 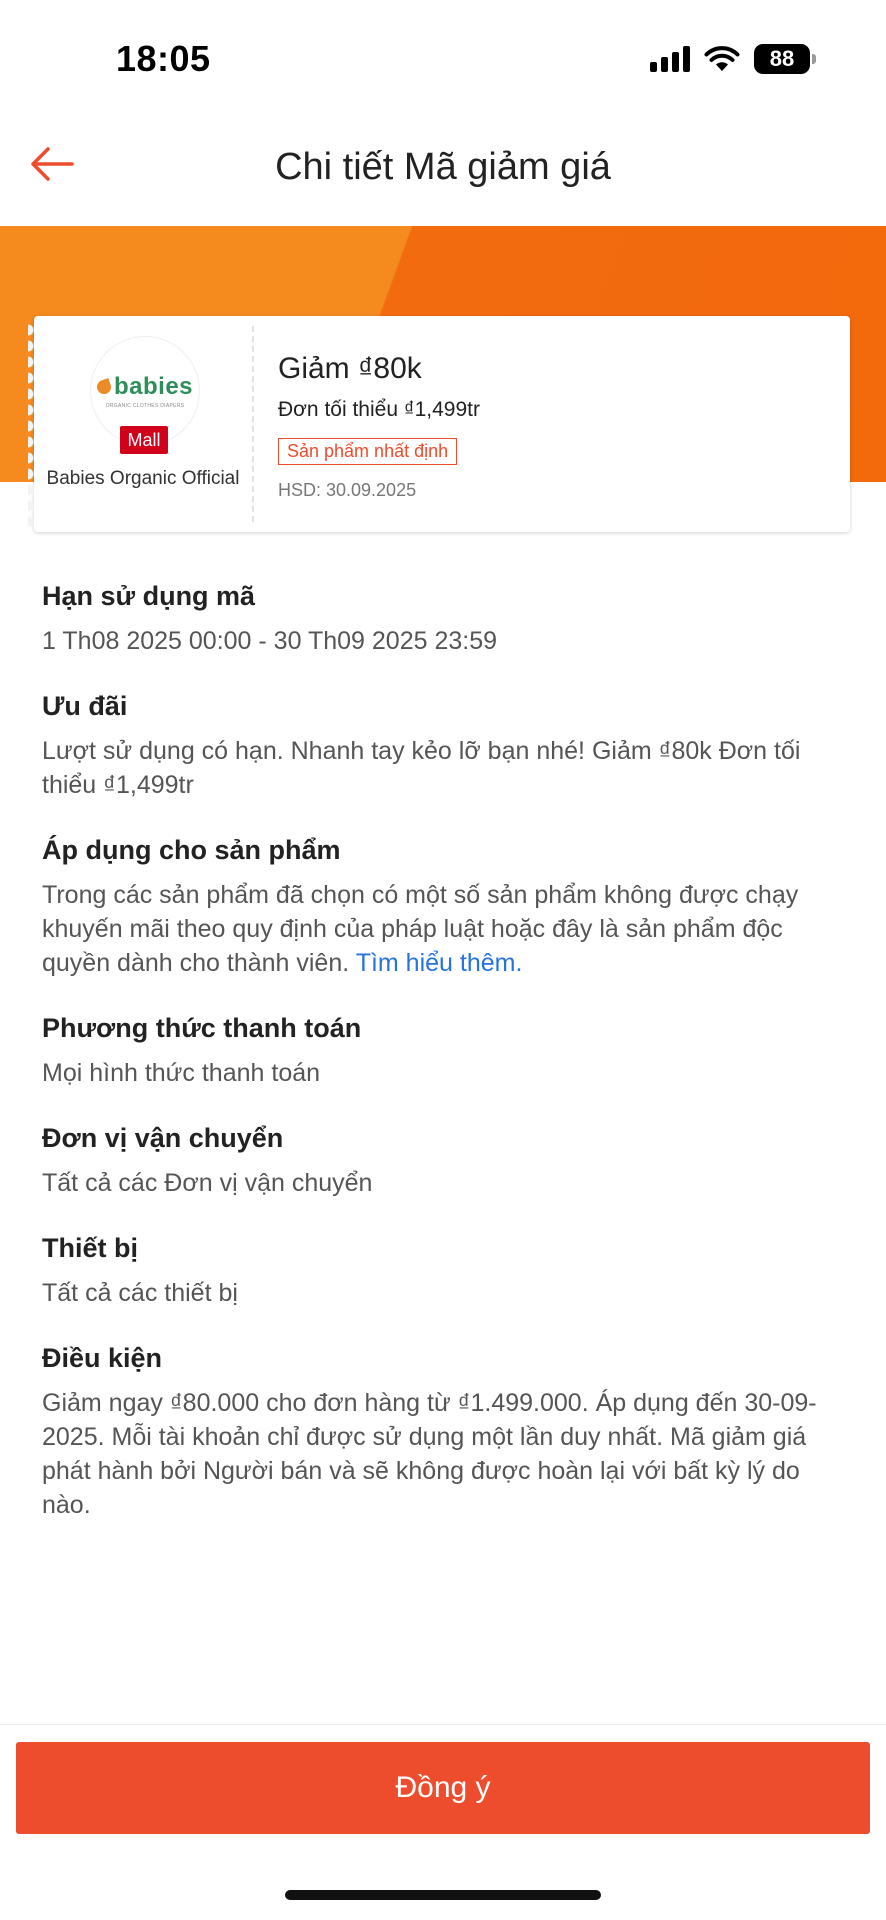 What do you see at coordinates (144, 440) in the screenshot?
I see `mall-badge: Mall` at bounding box center [144, 440].